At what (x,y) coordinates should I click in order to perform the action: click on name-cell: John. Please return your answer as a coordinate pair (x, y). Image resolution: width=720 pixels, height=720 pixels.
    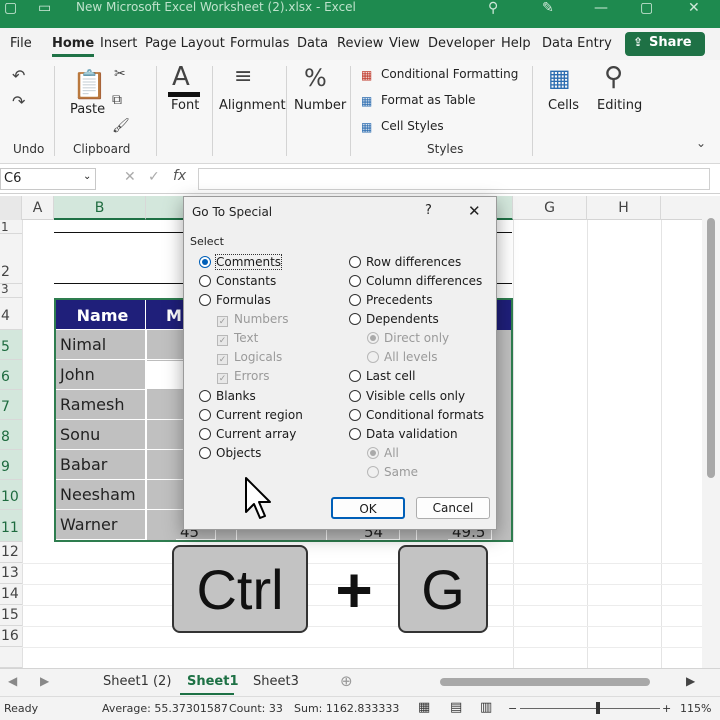
    Looking at the image, I should click on (101, 375).